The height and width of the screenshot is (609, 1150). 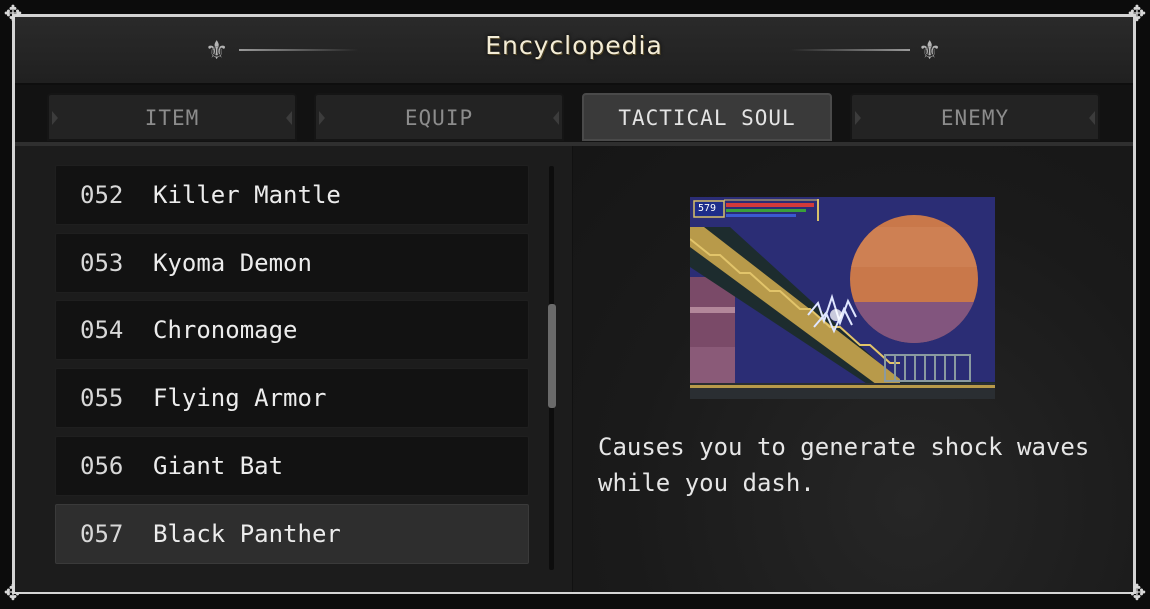 What do you see at coordinates (102, 398) in the screenshot?
I see `list-item-number: 055` at bounding box center [102, 398].